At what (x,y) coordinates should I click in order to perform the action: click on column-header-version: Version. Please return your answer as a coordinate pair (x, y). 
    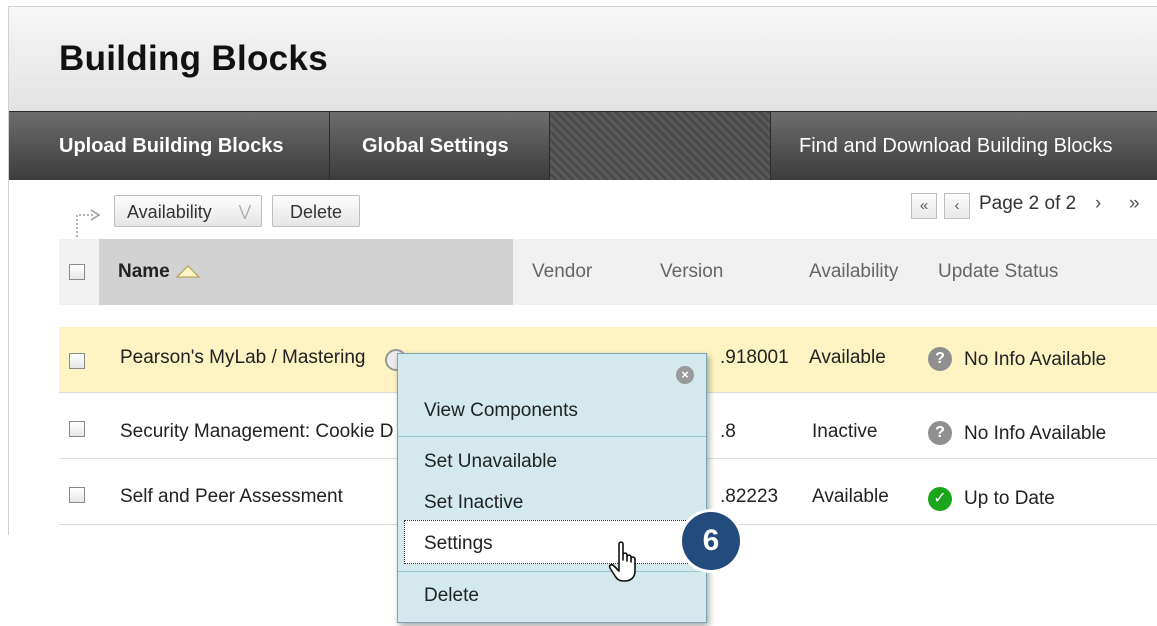
    Looking at the image, I should click on (691, 272).